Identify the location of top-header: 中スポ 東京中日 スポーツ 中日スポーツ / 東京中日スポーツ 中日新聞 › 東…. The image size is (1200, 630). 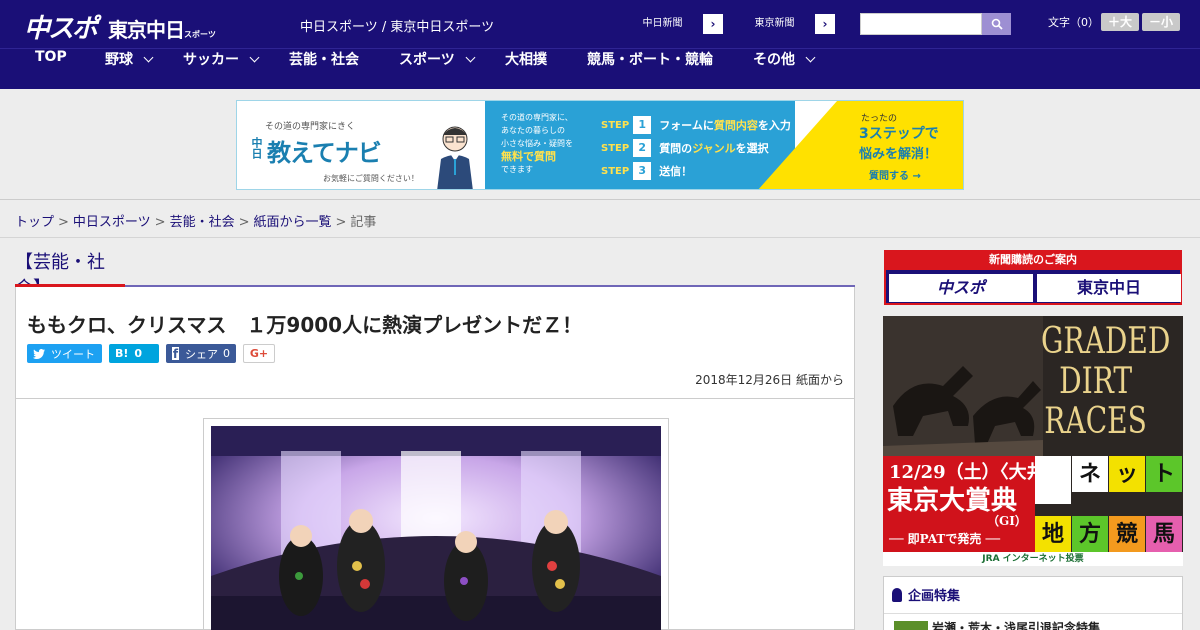
(600, 24).